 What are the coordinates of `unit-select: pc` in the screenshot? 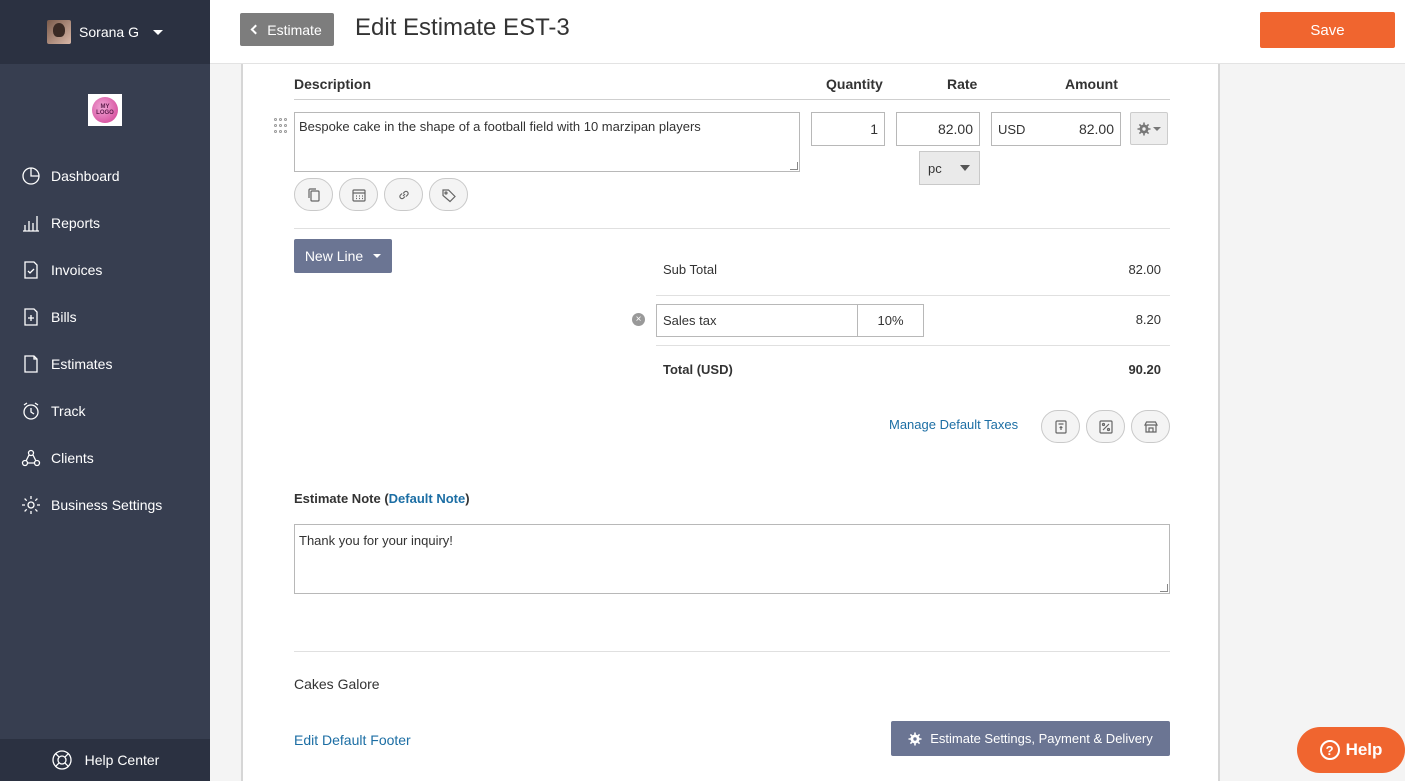 It's located at (949, 168).